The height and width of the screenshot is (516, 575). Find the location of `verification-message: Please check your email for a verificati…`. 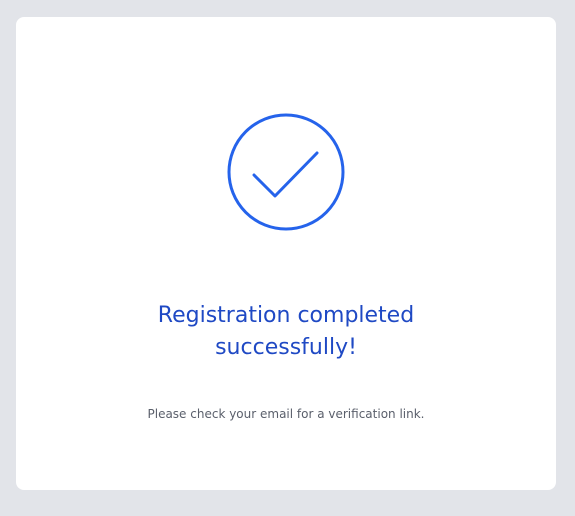

verification-message: Please check your email for a verificati… is located at coordinates (286, 414).